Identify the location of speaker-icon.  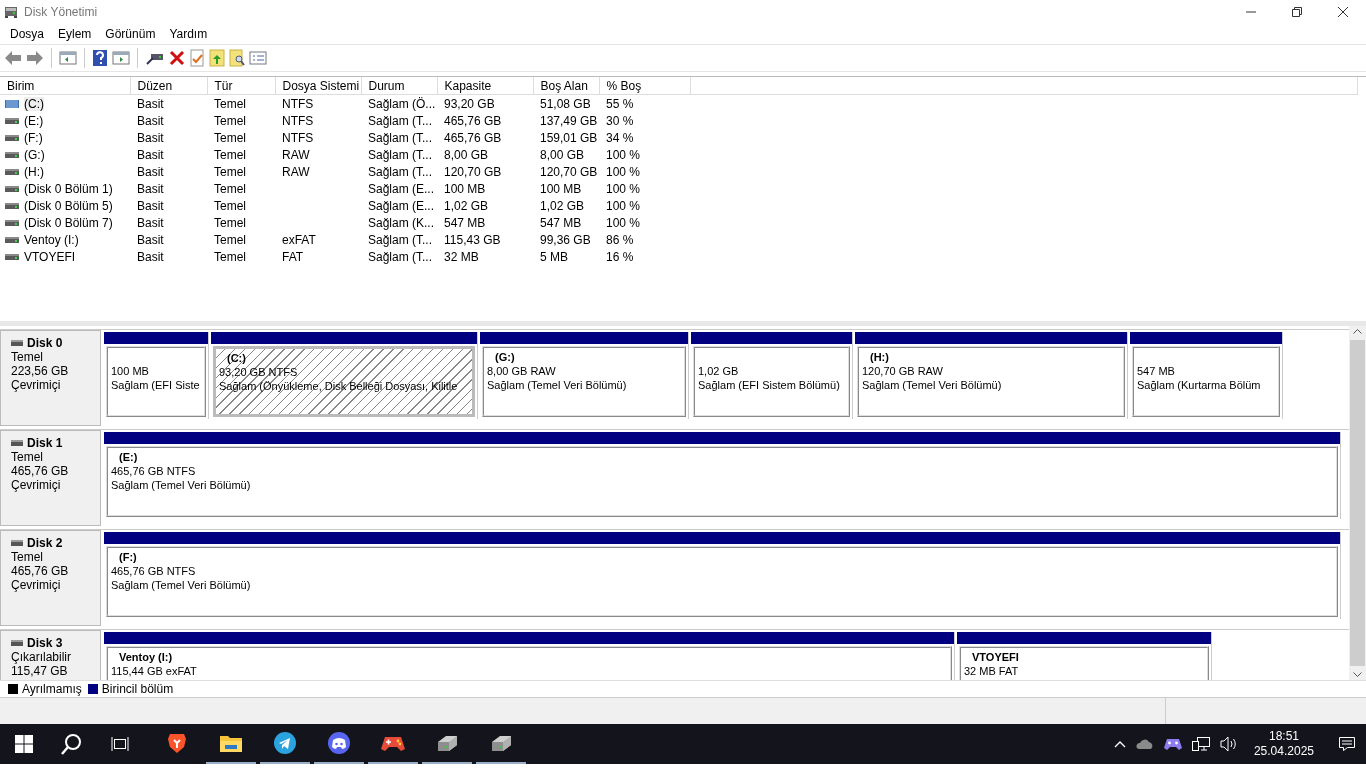
(1228, 744).